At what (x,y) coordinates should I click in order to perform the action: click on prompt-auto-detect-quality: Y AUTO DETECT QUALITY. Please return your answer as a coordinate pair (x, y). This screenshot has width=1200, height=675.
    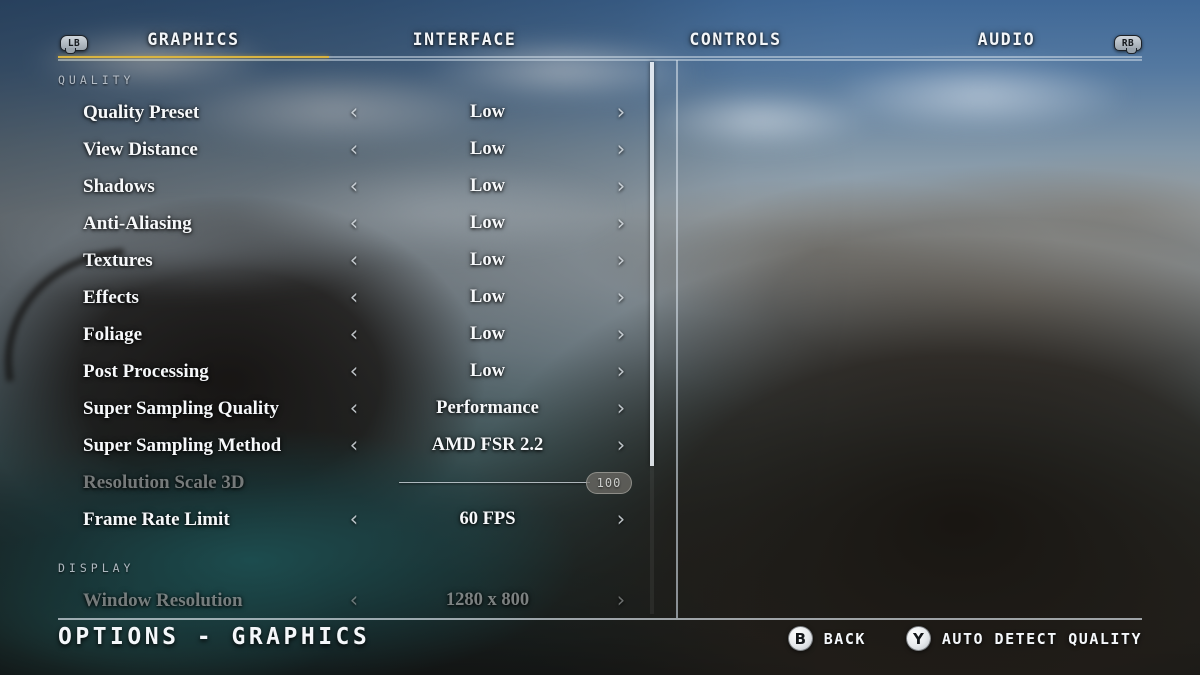
    Looking at the image, I should click on (1023, 638).